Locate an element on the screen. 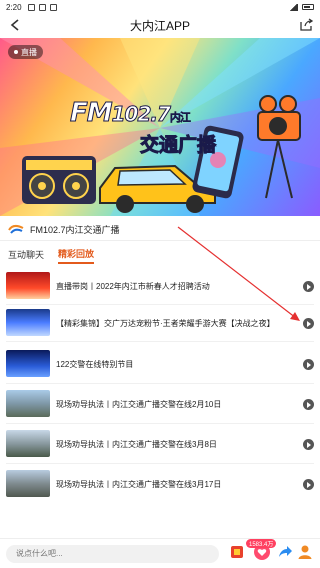  list-item: 现场劝导执法丨内江交通广播交警在线2月10日 is located at coordinates (160, 404).